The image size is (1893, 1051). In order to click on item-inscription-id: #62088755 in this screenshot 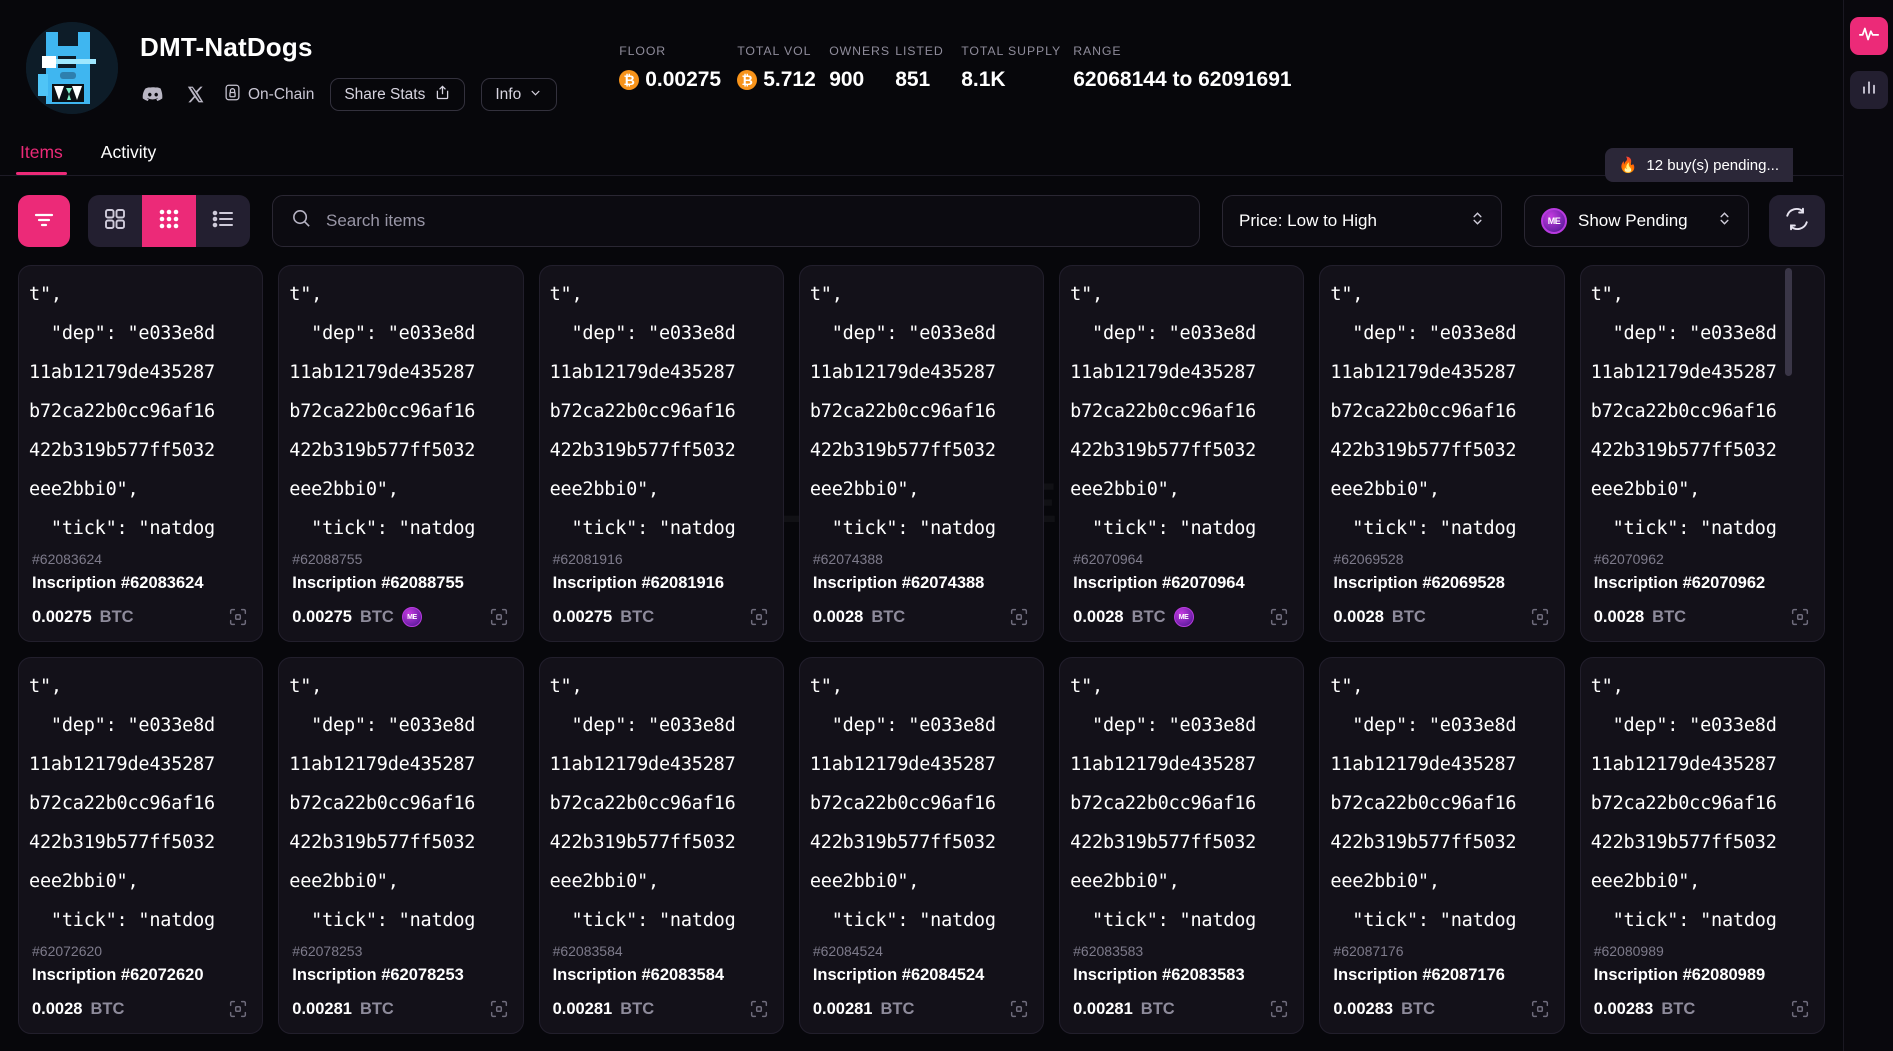, I will do `click(327, 559)`.